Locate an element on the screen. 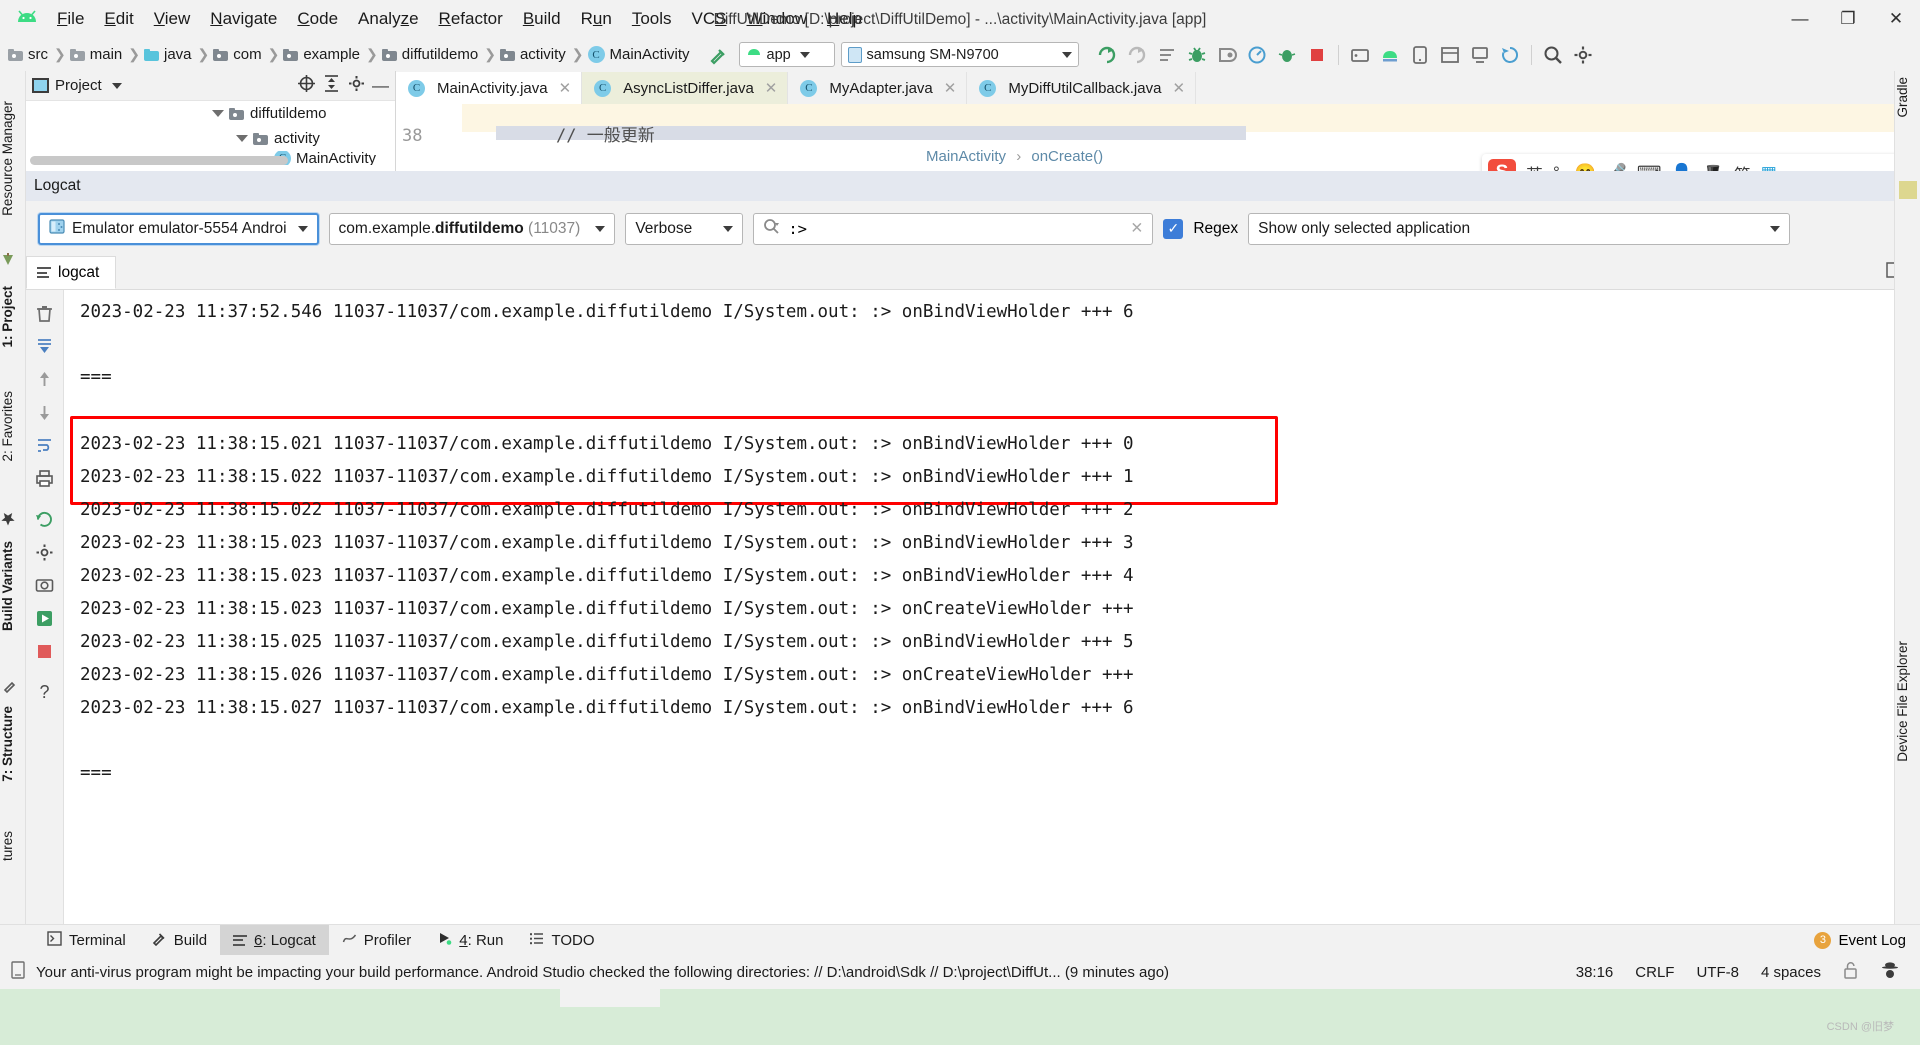  clear-logcat-icon is located at coordinates (45, 313).